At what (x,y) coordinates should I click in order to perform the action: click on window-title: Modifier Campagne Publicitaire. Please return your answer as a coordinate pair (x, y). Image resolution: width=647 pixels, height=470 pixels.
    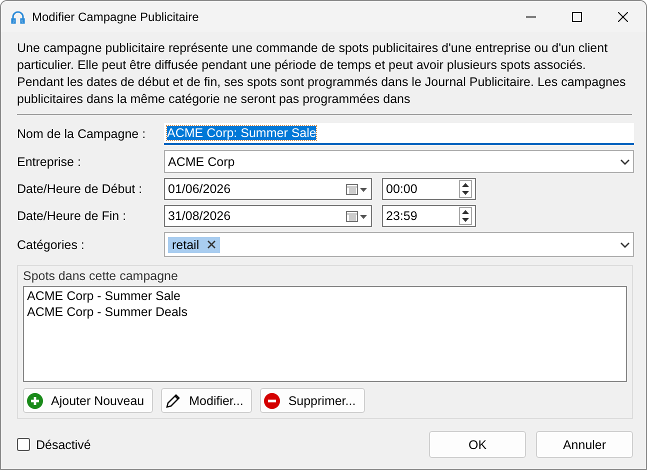
    Looking at the image, I should click on (116, 17).